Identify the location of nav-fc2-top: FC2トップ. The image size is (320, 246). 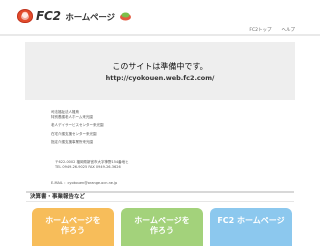
(260, 30).